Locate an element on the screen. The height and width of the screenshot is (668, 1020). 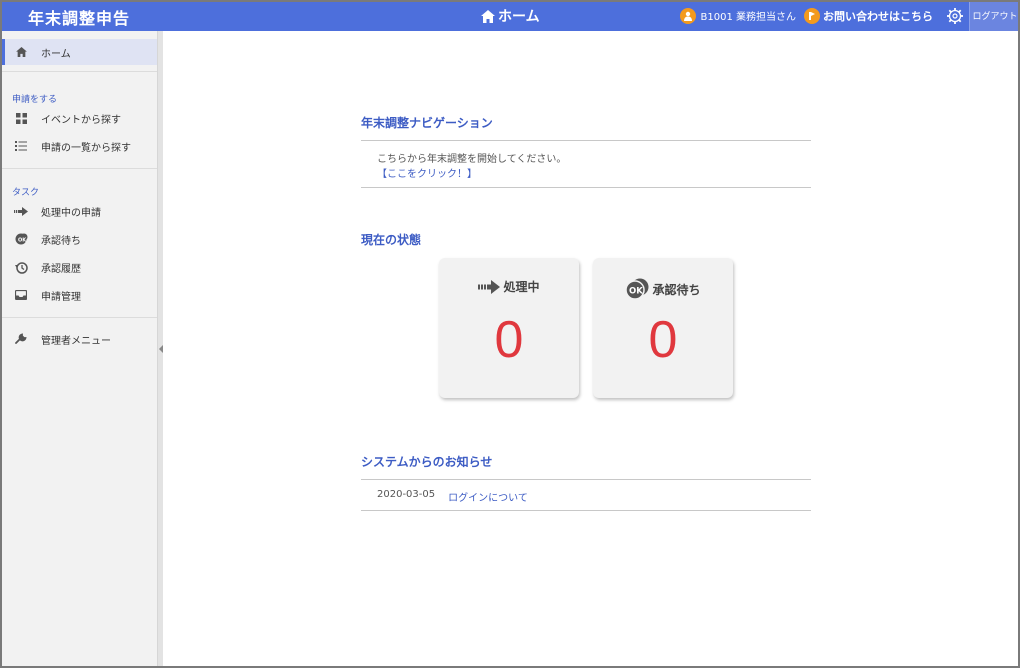
status-card-awaiting-approval: OK 承認待ち 0 is located at coordinates (663, 328).